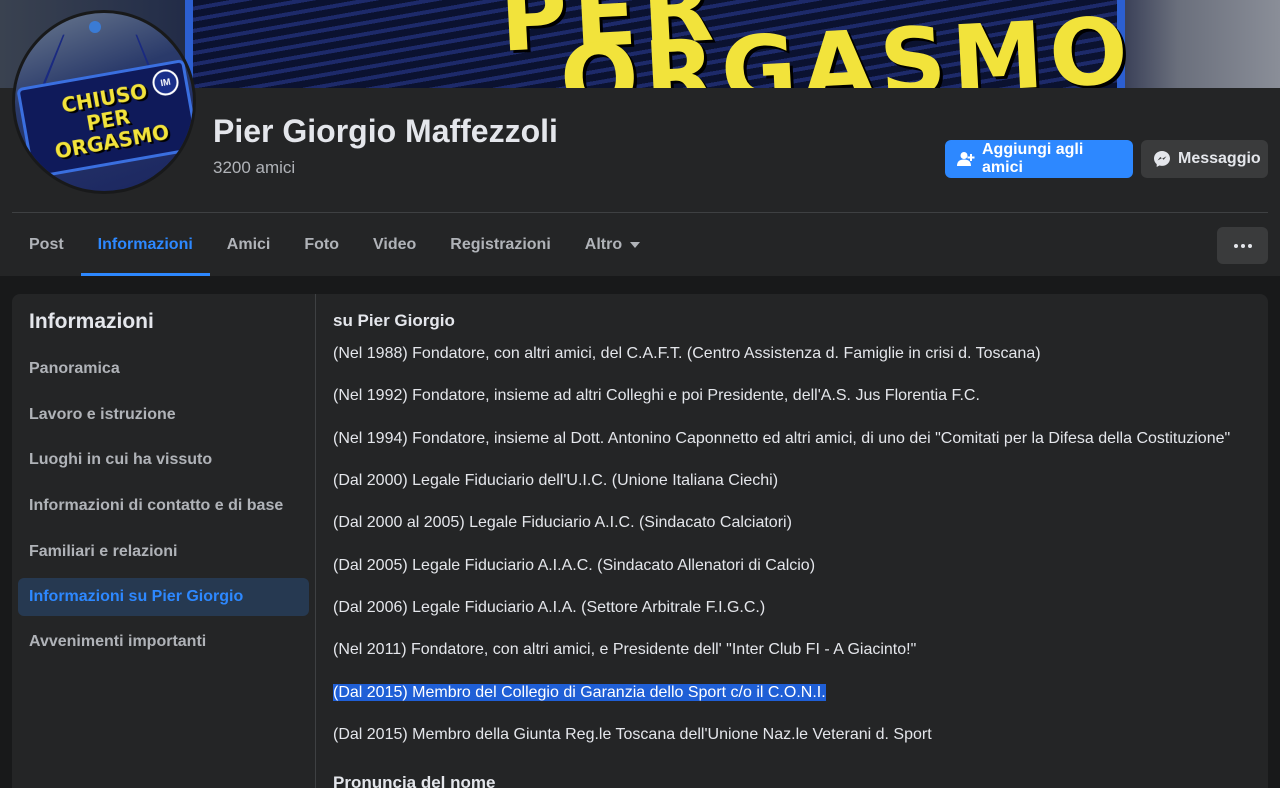  What do you see at coordinates (640, 212) in the screenshot?
I see `header-divider` at bounding box center [640, 212].